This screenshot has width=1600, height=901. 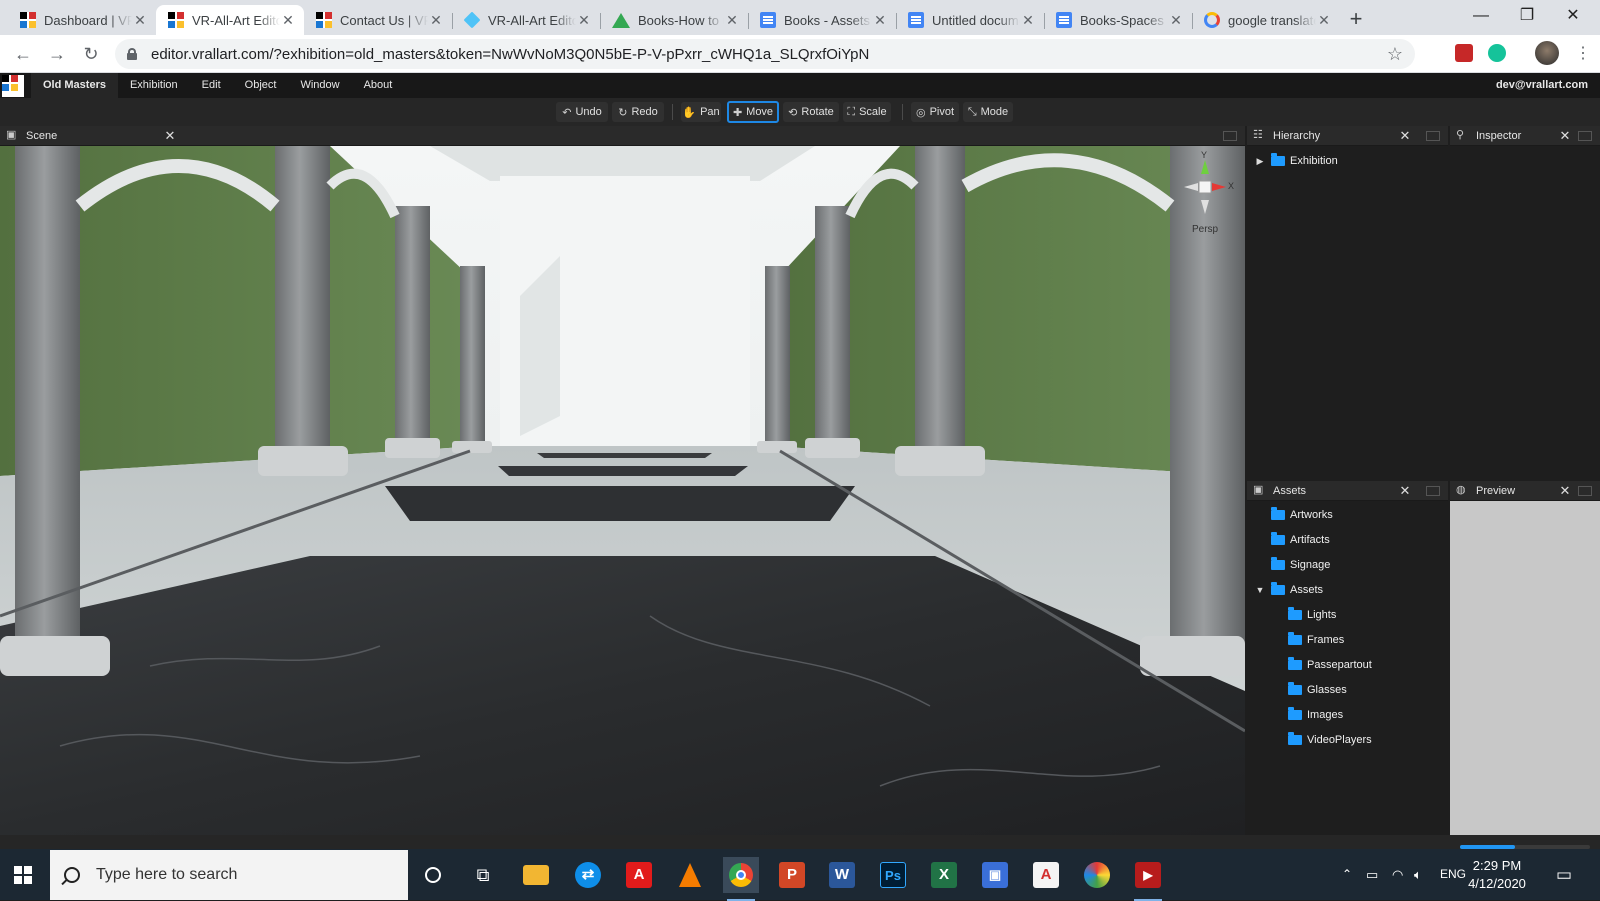 What do you see at coordinates (935, 112) in the screenshot?
I see `pivot-button: ◎ Pivot` at bounding box center [935, 112].